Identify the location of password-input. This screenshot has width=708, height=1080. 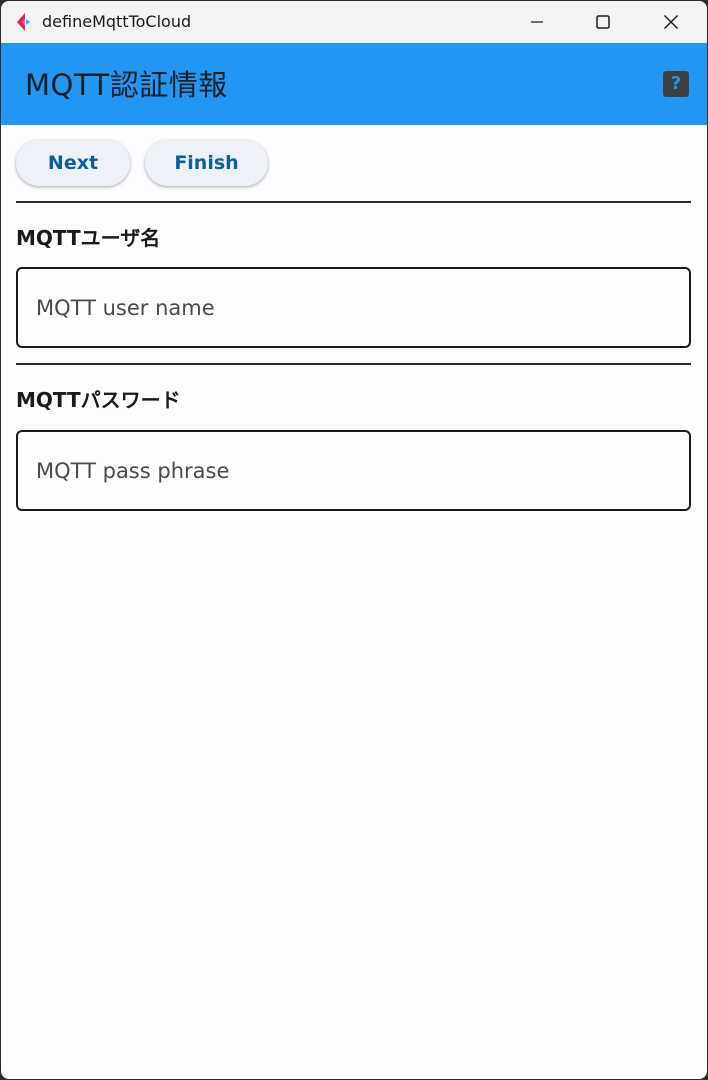
(353, 470).